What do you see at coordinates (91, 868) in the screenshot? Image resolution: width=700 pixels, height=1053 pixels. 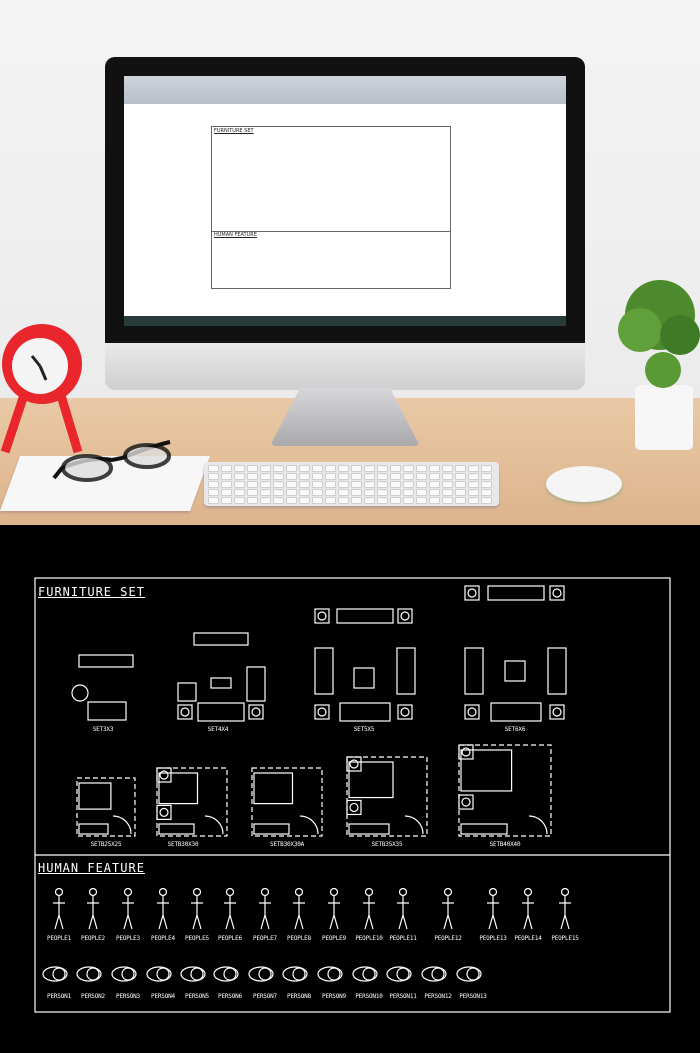 I see `human-feature-title: HUMAN FEATURE` at bounding box center [91, 868].